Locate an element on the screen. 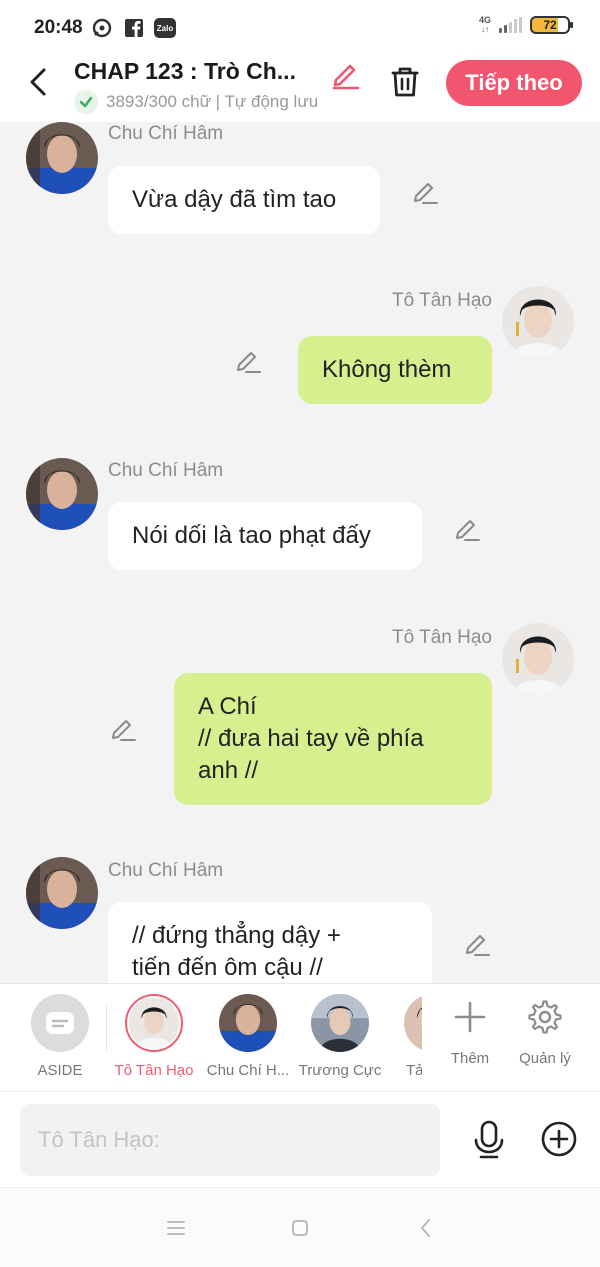  message-bubble: // đứng thẳng dậy + tiến đến ôm cậu // is located at coordinates (270, 942).